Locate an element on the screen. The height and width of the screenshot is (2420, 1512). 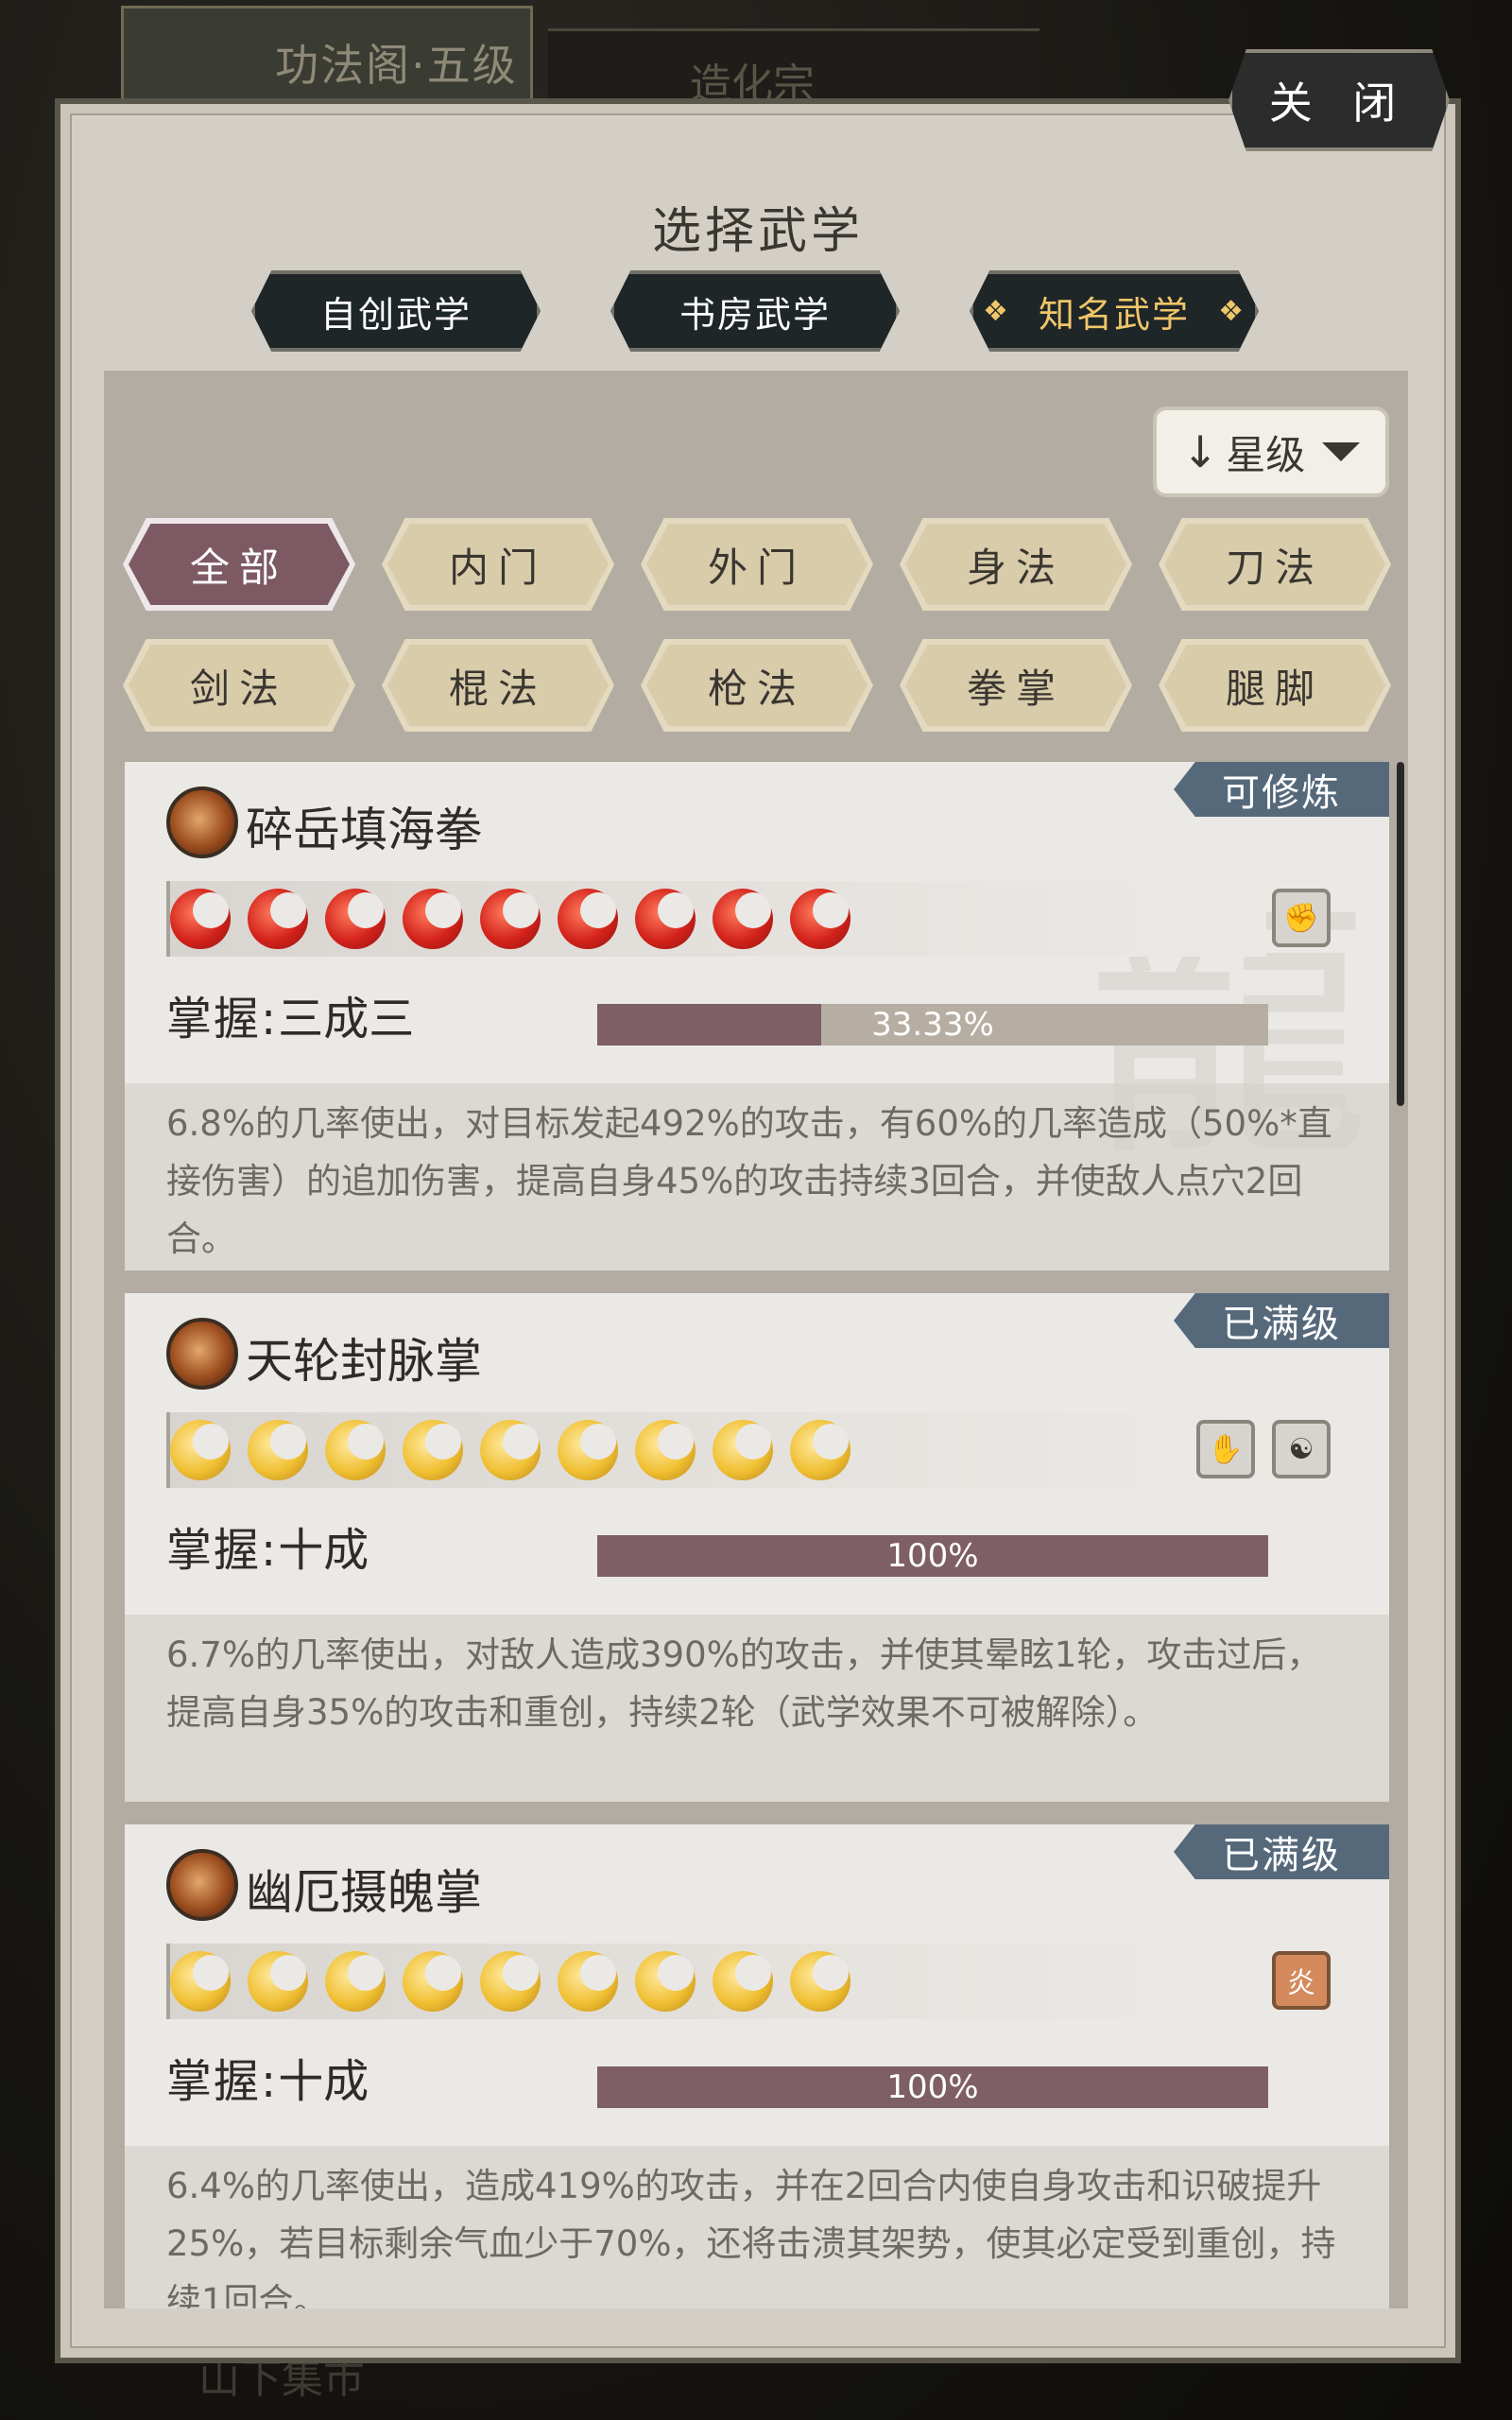
sort-down-arrow-icon: ↓ is located at coordinates (1200, 451).